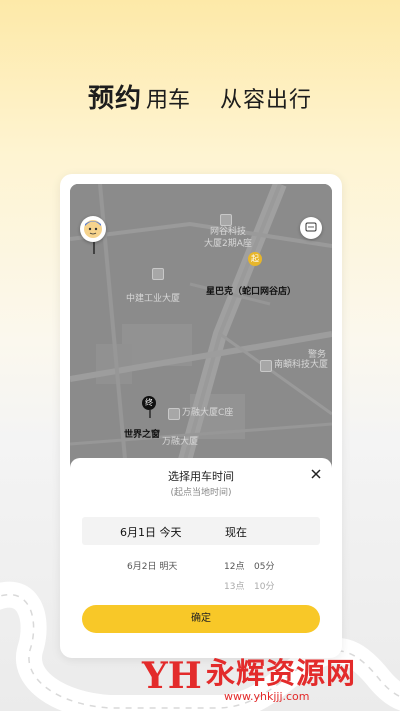  What do you see at coordinates (142, 435) in the screenshot?
I see `map-label-window: 世界之窗` at bounding box center [142, 435].